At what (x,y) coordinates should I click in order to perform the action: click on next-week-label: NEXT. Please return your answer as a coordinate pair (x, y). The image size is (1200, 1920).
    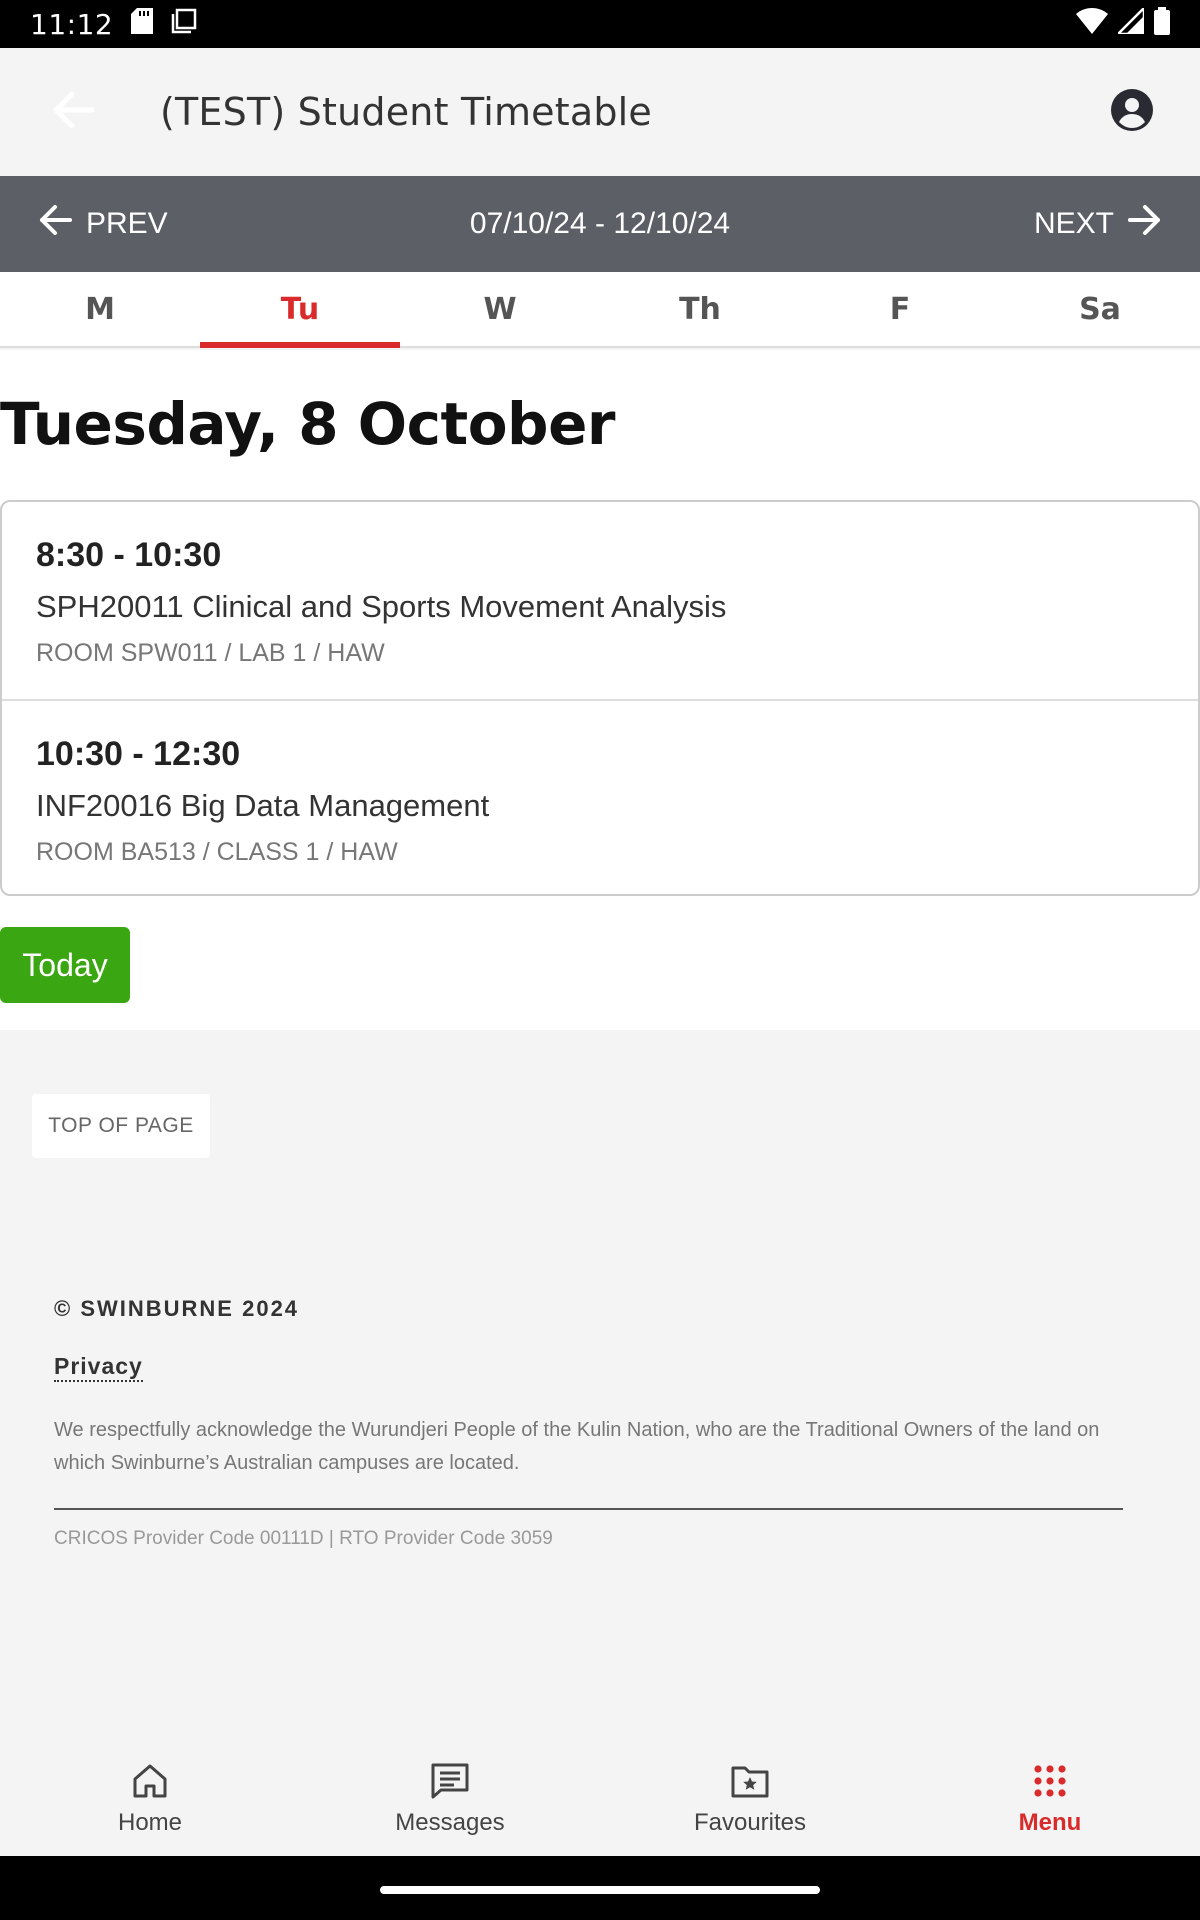
    Looking at the image, I should click on (1073, 223).